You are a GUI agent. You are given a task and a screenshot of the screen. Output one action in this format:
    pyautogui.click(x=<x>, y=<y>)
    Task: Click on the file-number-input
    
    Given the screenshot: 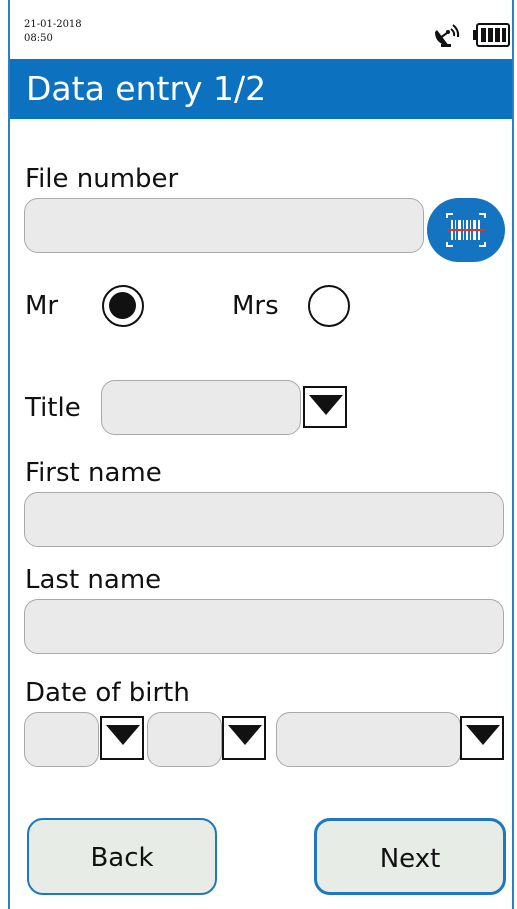 What is the action you would take?
    pyautogui.click(x=224, y=225)
    